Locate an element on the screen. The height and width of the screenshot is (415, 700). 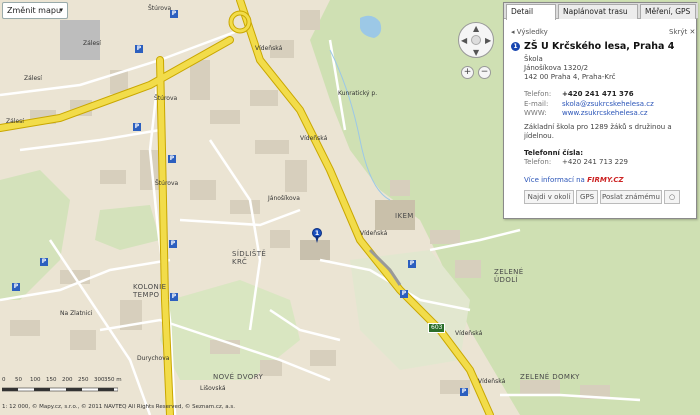
street-label: Durychova is located at coordinates (153, 358).